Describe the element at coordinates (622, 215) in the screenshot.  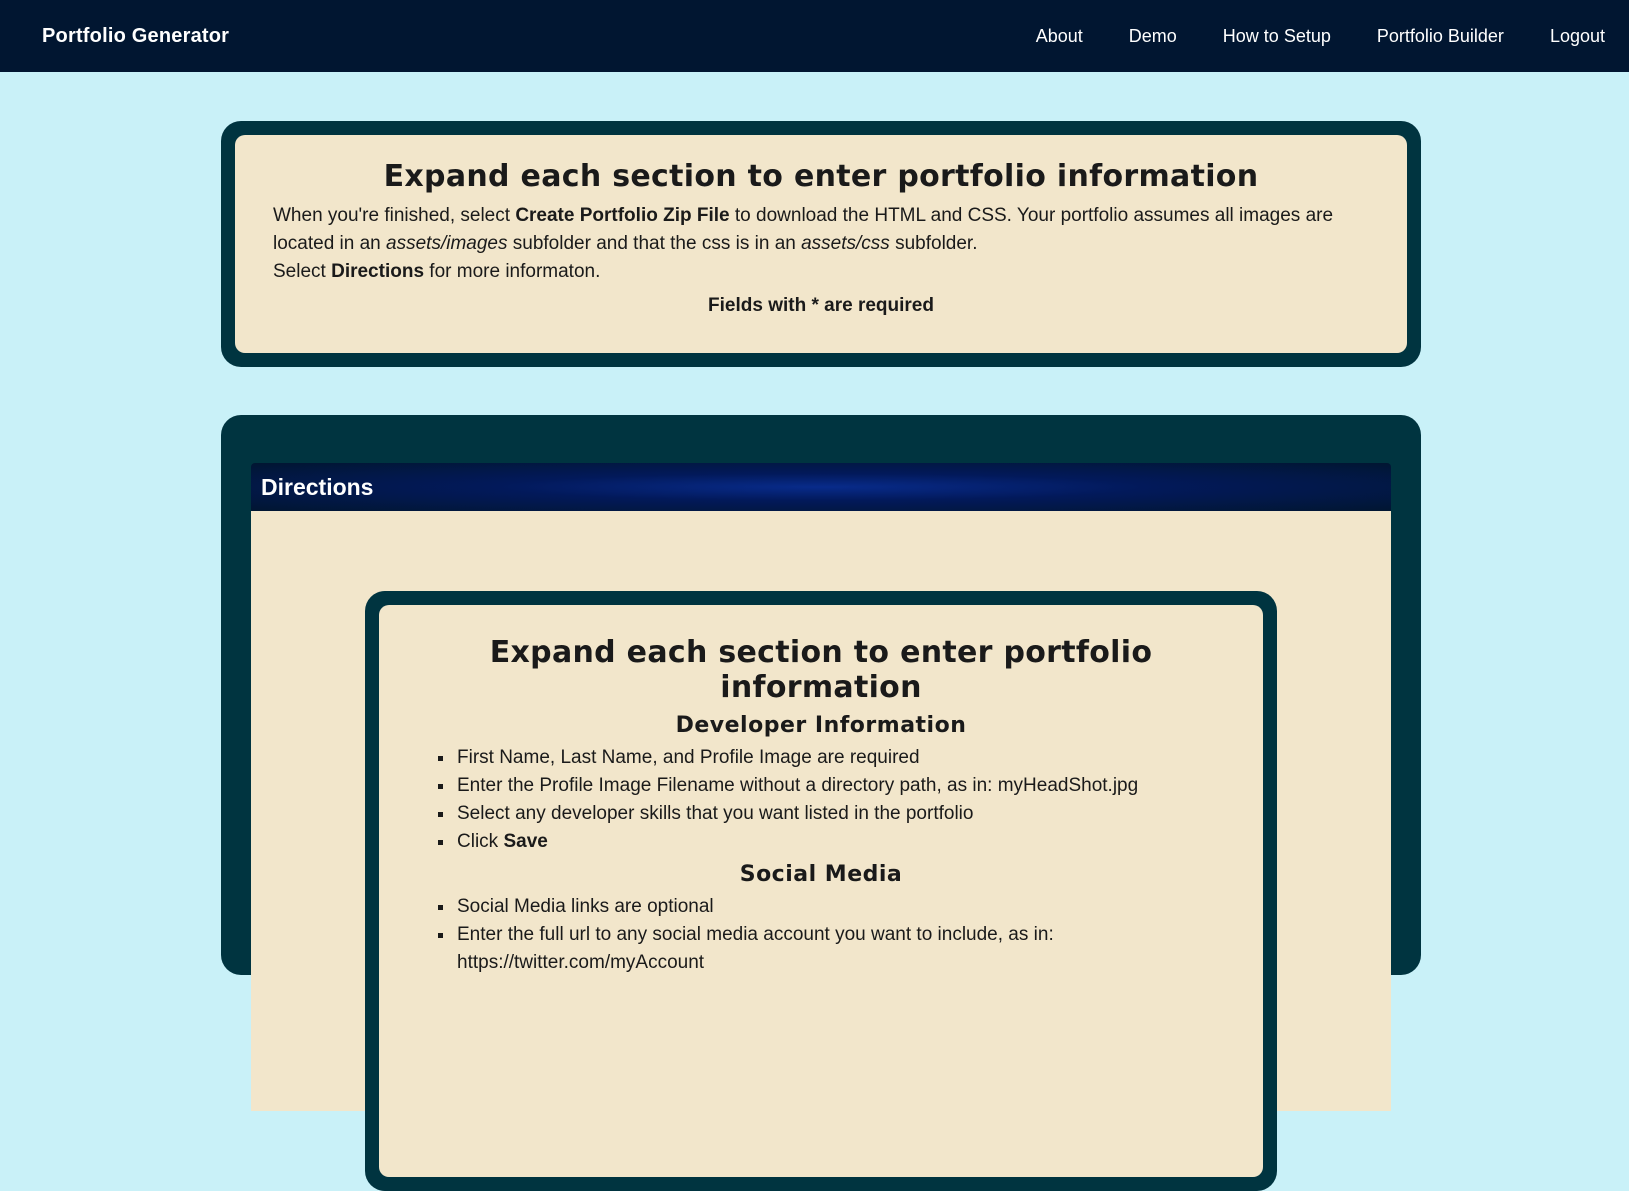
I see `intro-bold-create-zip: Create Portfolio Zip File` at that location.